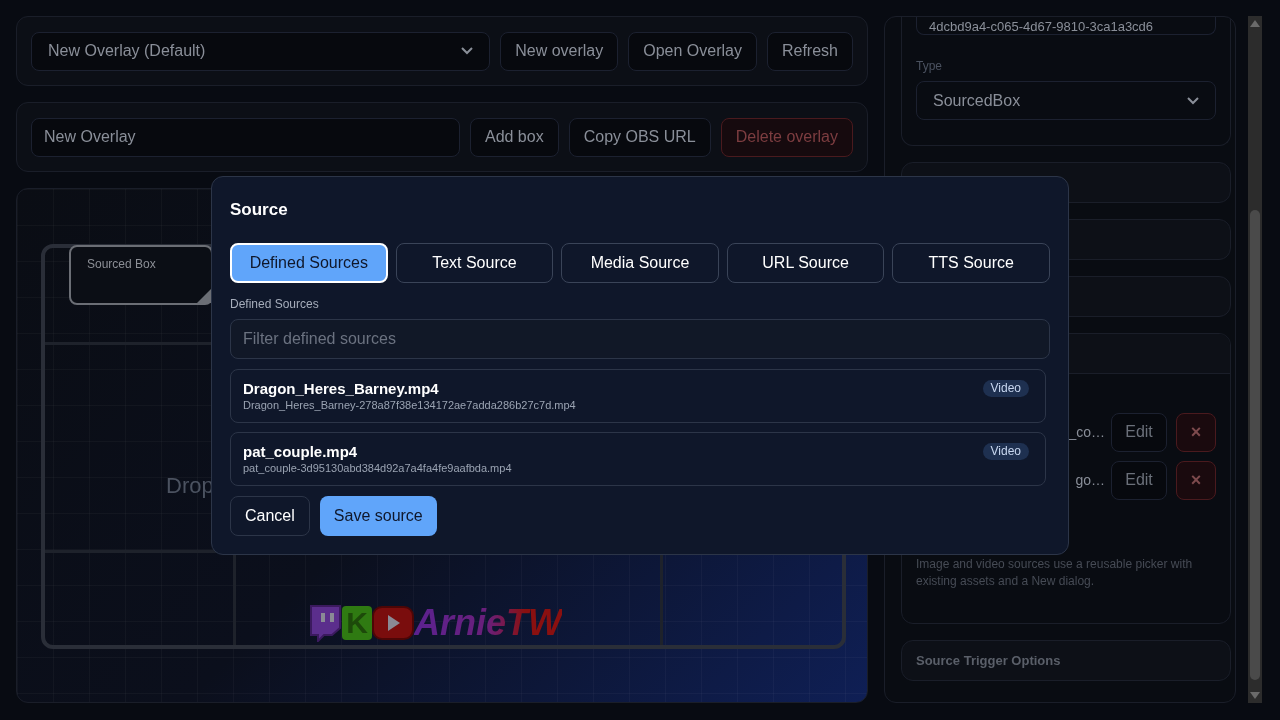 The width and height of the screenshot is (1280, 720). I want to click on name-field: New Overlay, so click(245, 137).